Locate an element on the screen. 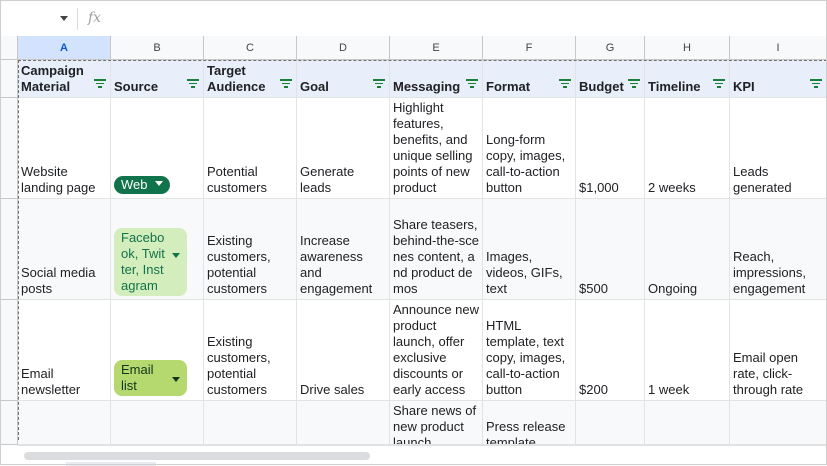 The height and width of the screenshot is (466, 827). cell-e5: Share news of new product launch is located at coordinates (436, 423).